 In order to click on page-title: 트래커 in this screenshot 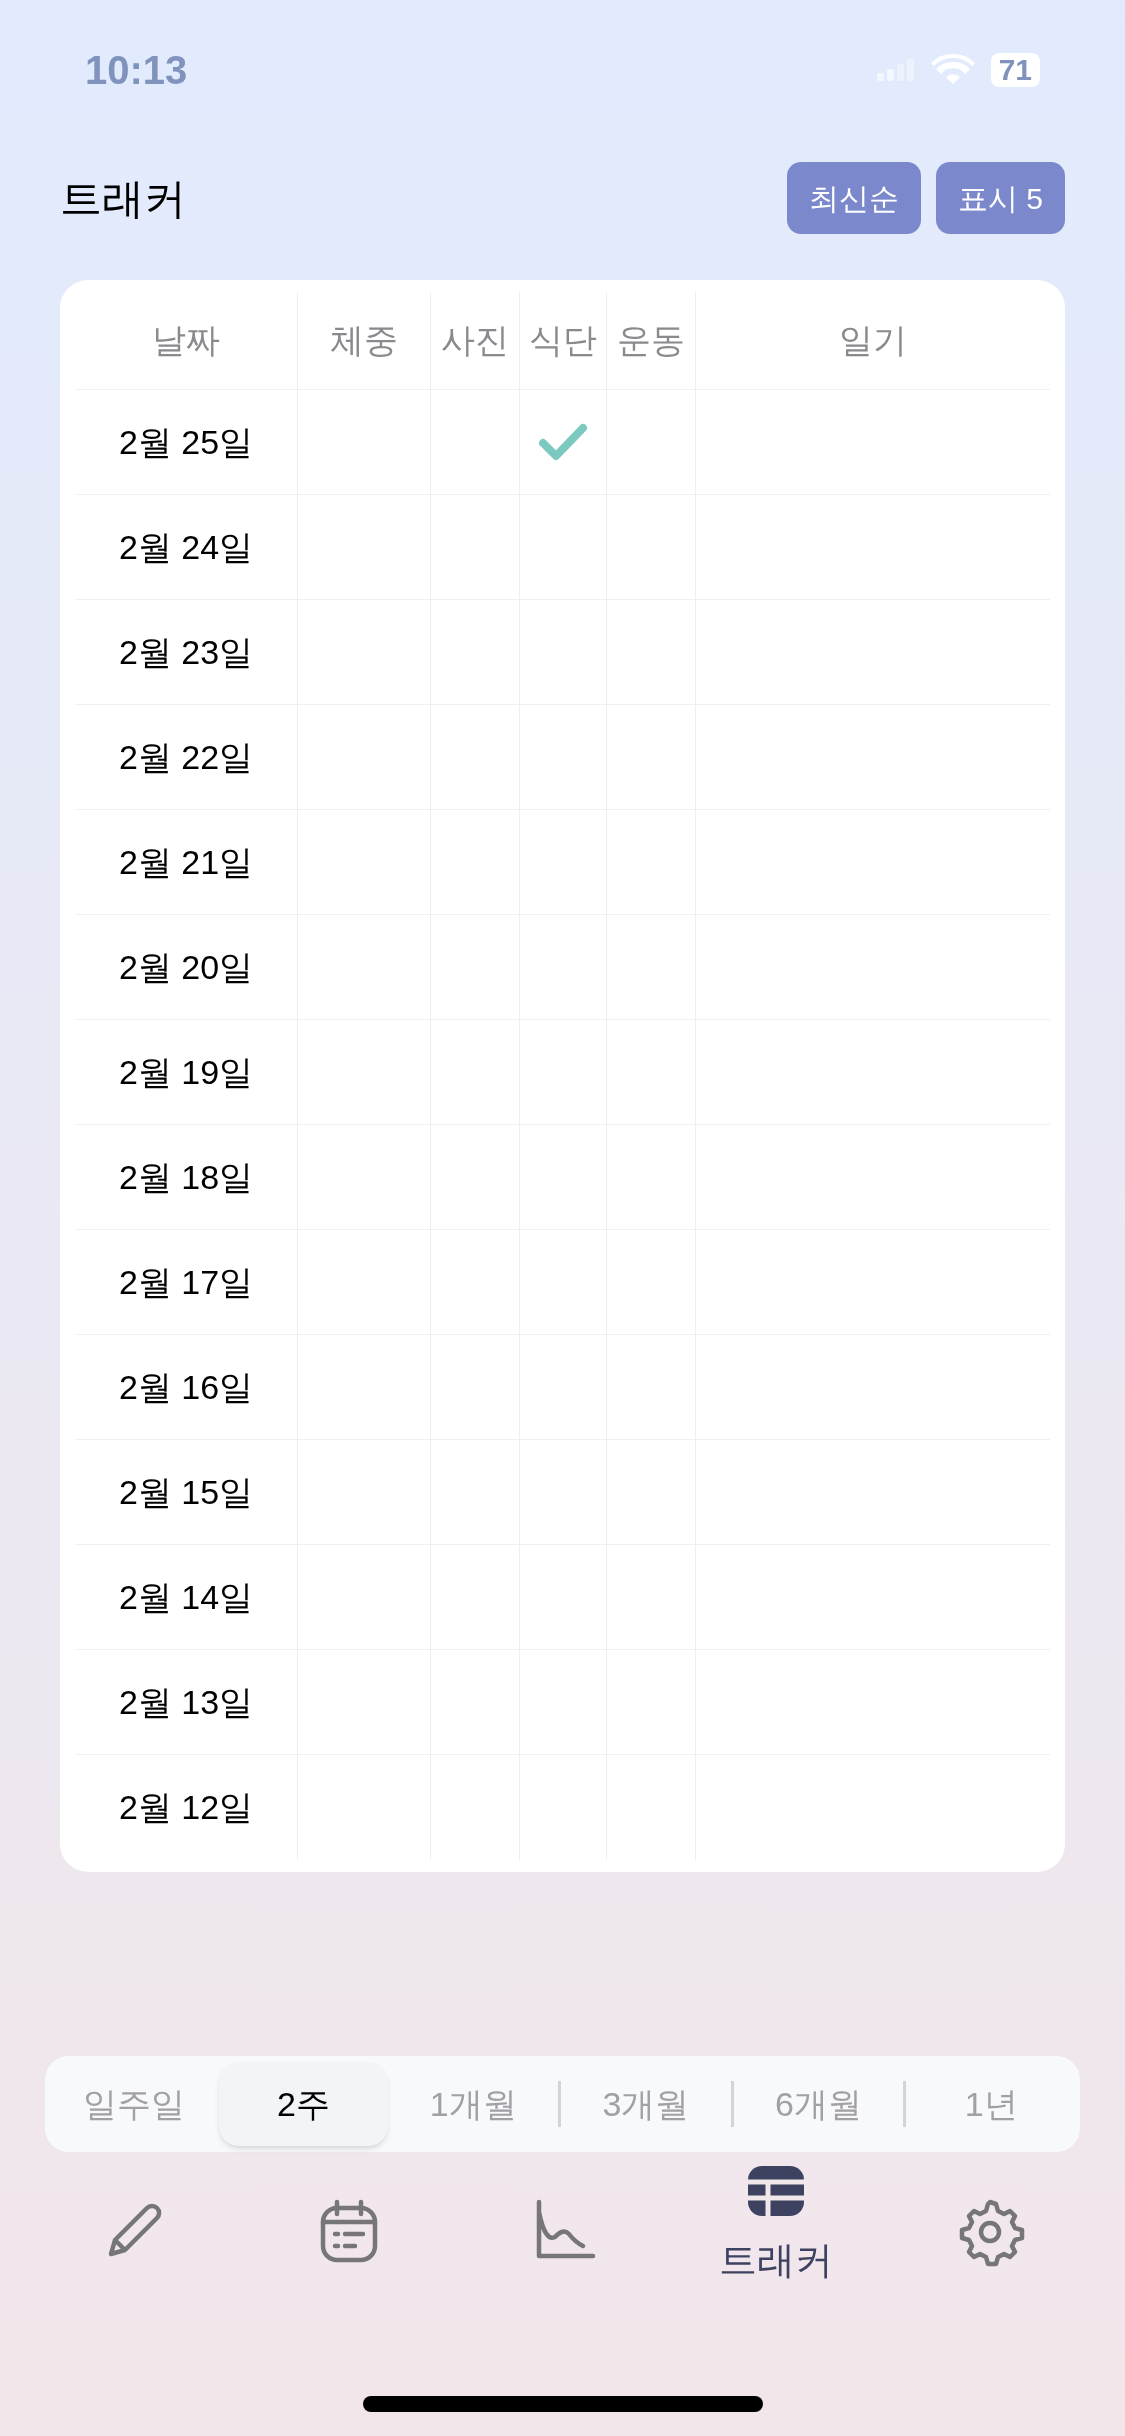, I will do `click(123, 198)`.